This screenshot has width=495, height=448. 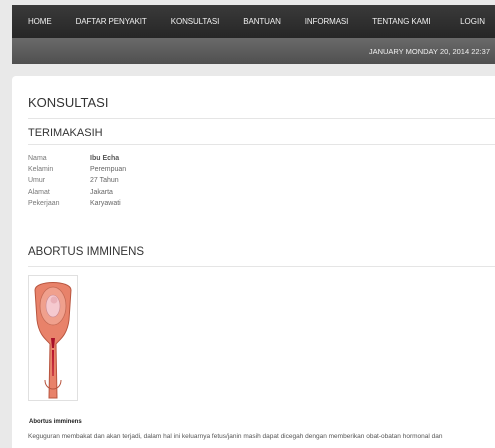 I want to click on current-datetime: JANUARY MONDAY 20, 2014 22:37, so click(x=429, y=51).